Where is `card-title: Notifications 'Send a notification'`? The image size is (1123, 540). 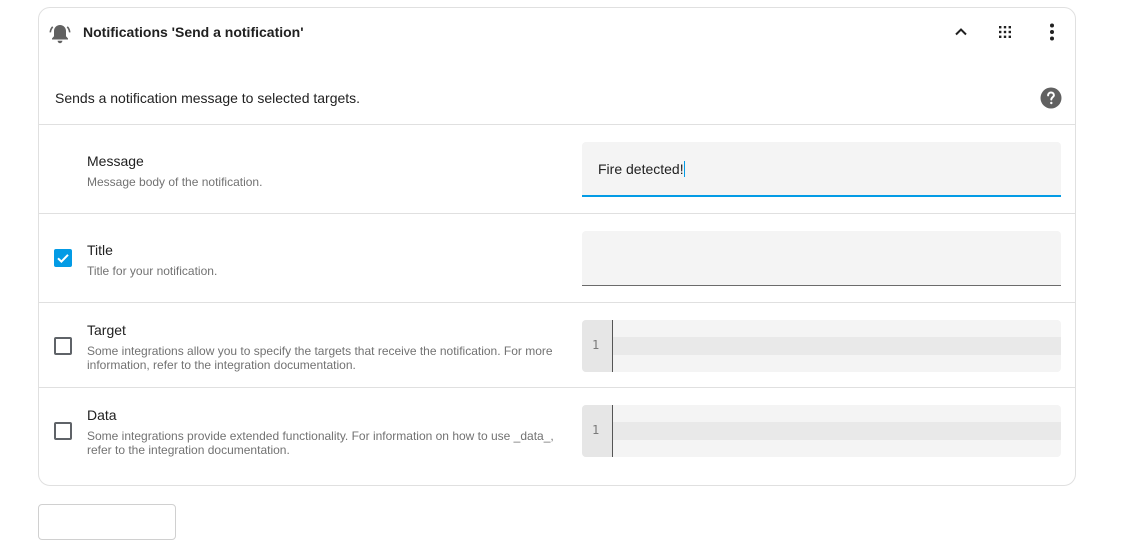
card-title: Notifications 'Send a notification' is located at coordinates (193, 32).